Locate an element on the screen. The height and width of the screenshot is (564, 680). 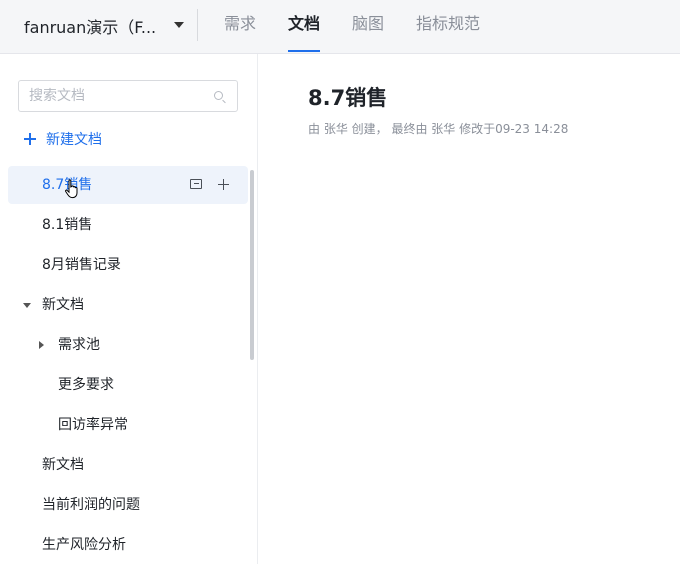
doc-item-label: 更多要求 is located at coordinates (86, 385).